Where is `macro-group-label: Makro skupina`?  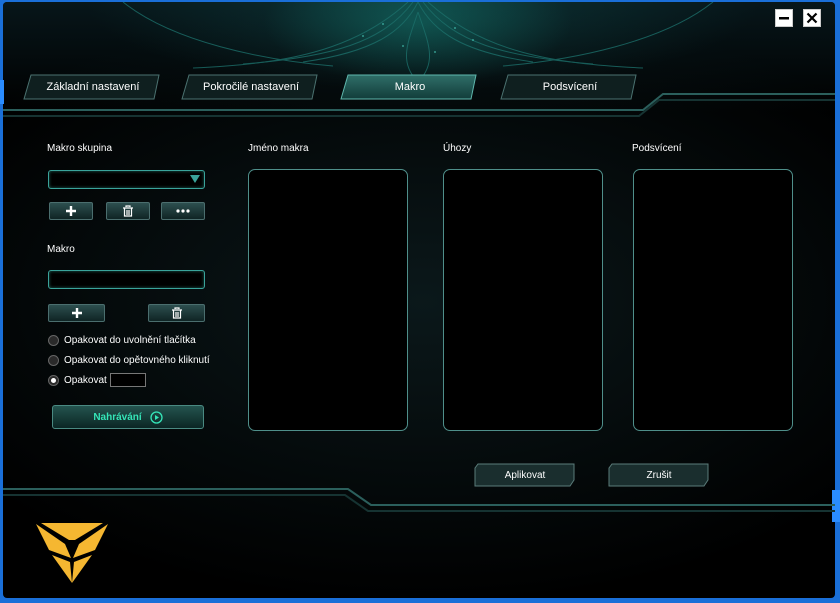 macro-group-label: Makro skupina is located at coordinates (80, 148).